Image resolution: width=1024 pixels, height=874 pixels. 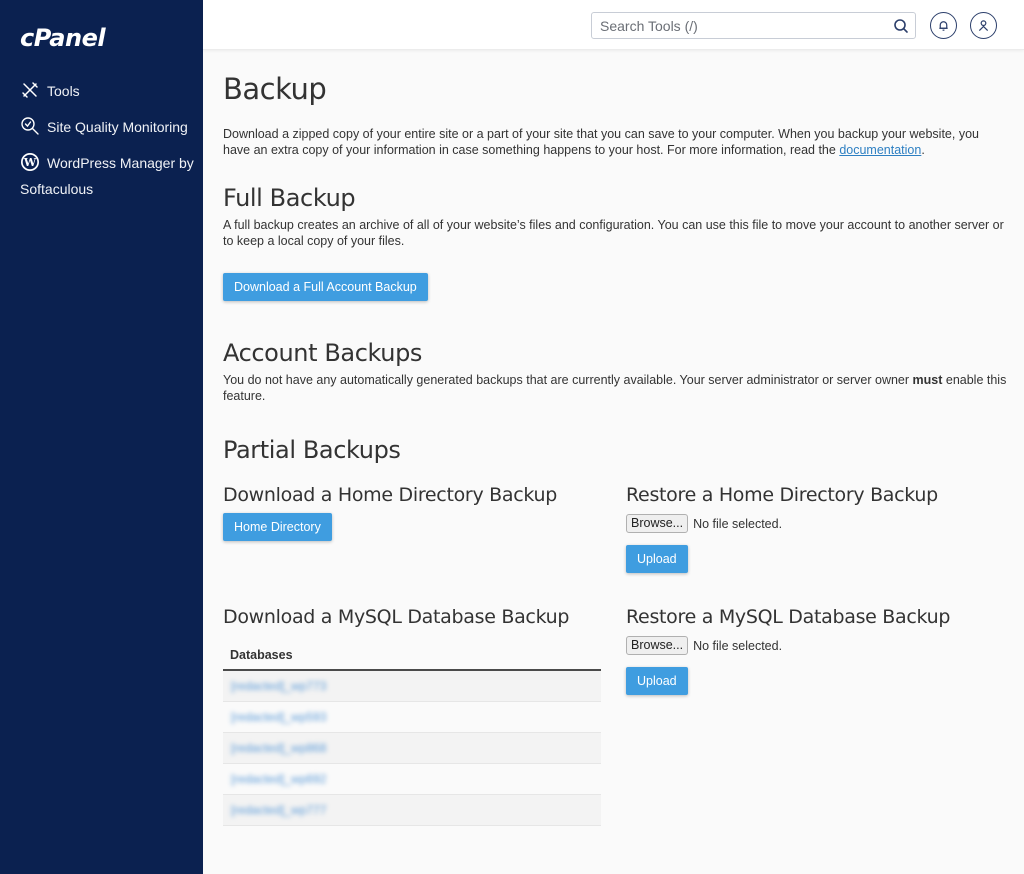 What do you see at coordinates (657, 559) in the screenshot?
I see `home-upload-button: Upload` at bounding box center [657, 559].